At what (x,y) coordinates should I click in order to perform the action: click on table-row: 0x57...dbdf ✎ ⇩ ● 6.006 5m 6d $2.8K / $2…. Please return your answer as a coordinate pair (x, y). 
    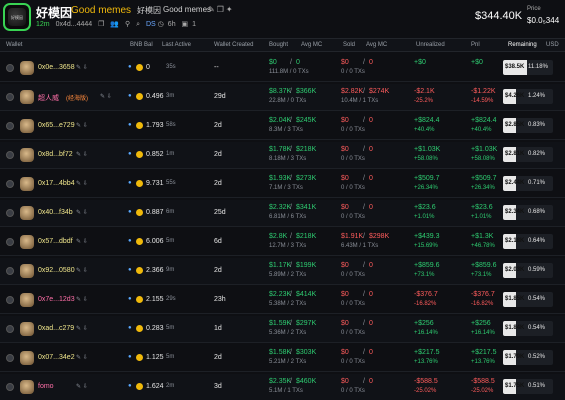
    Looking at the image, I should click on (282, 242).